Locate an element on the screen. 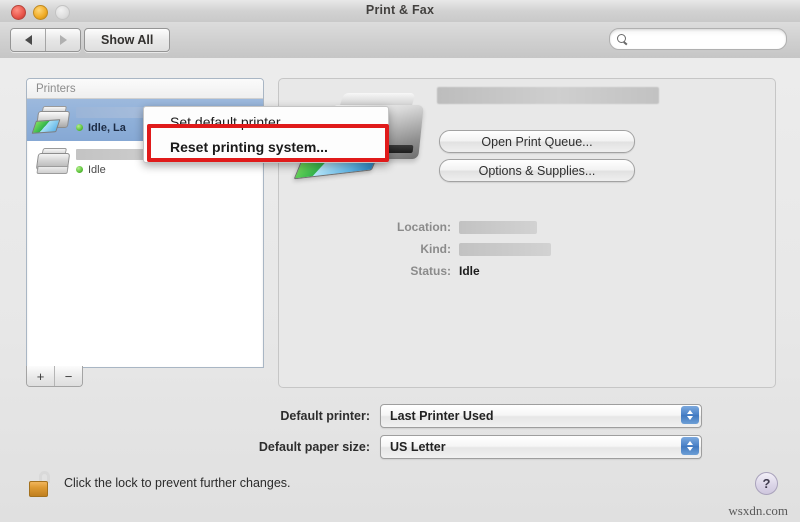 Image resolution: width=800 pixels, height=522 pixels. default-paper-size-row: Default paper size: US Letter is located at coordinates (411, 447).